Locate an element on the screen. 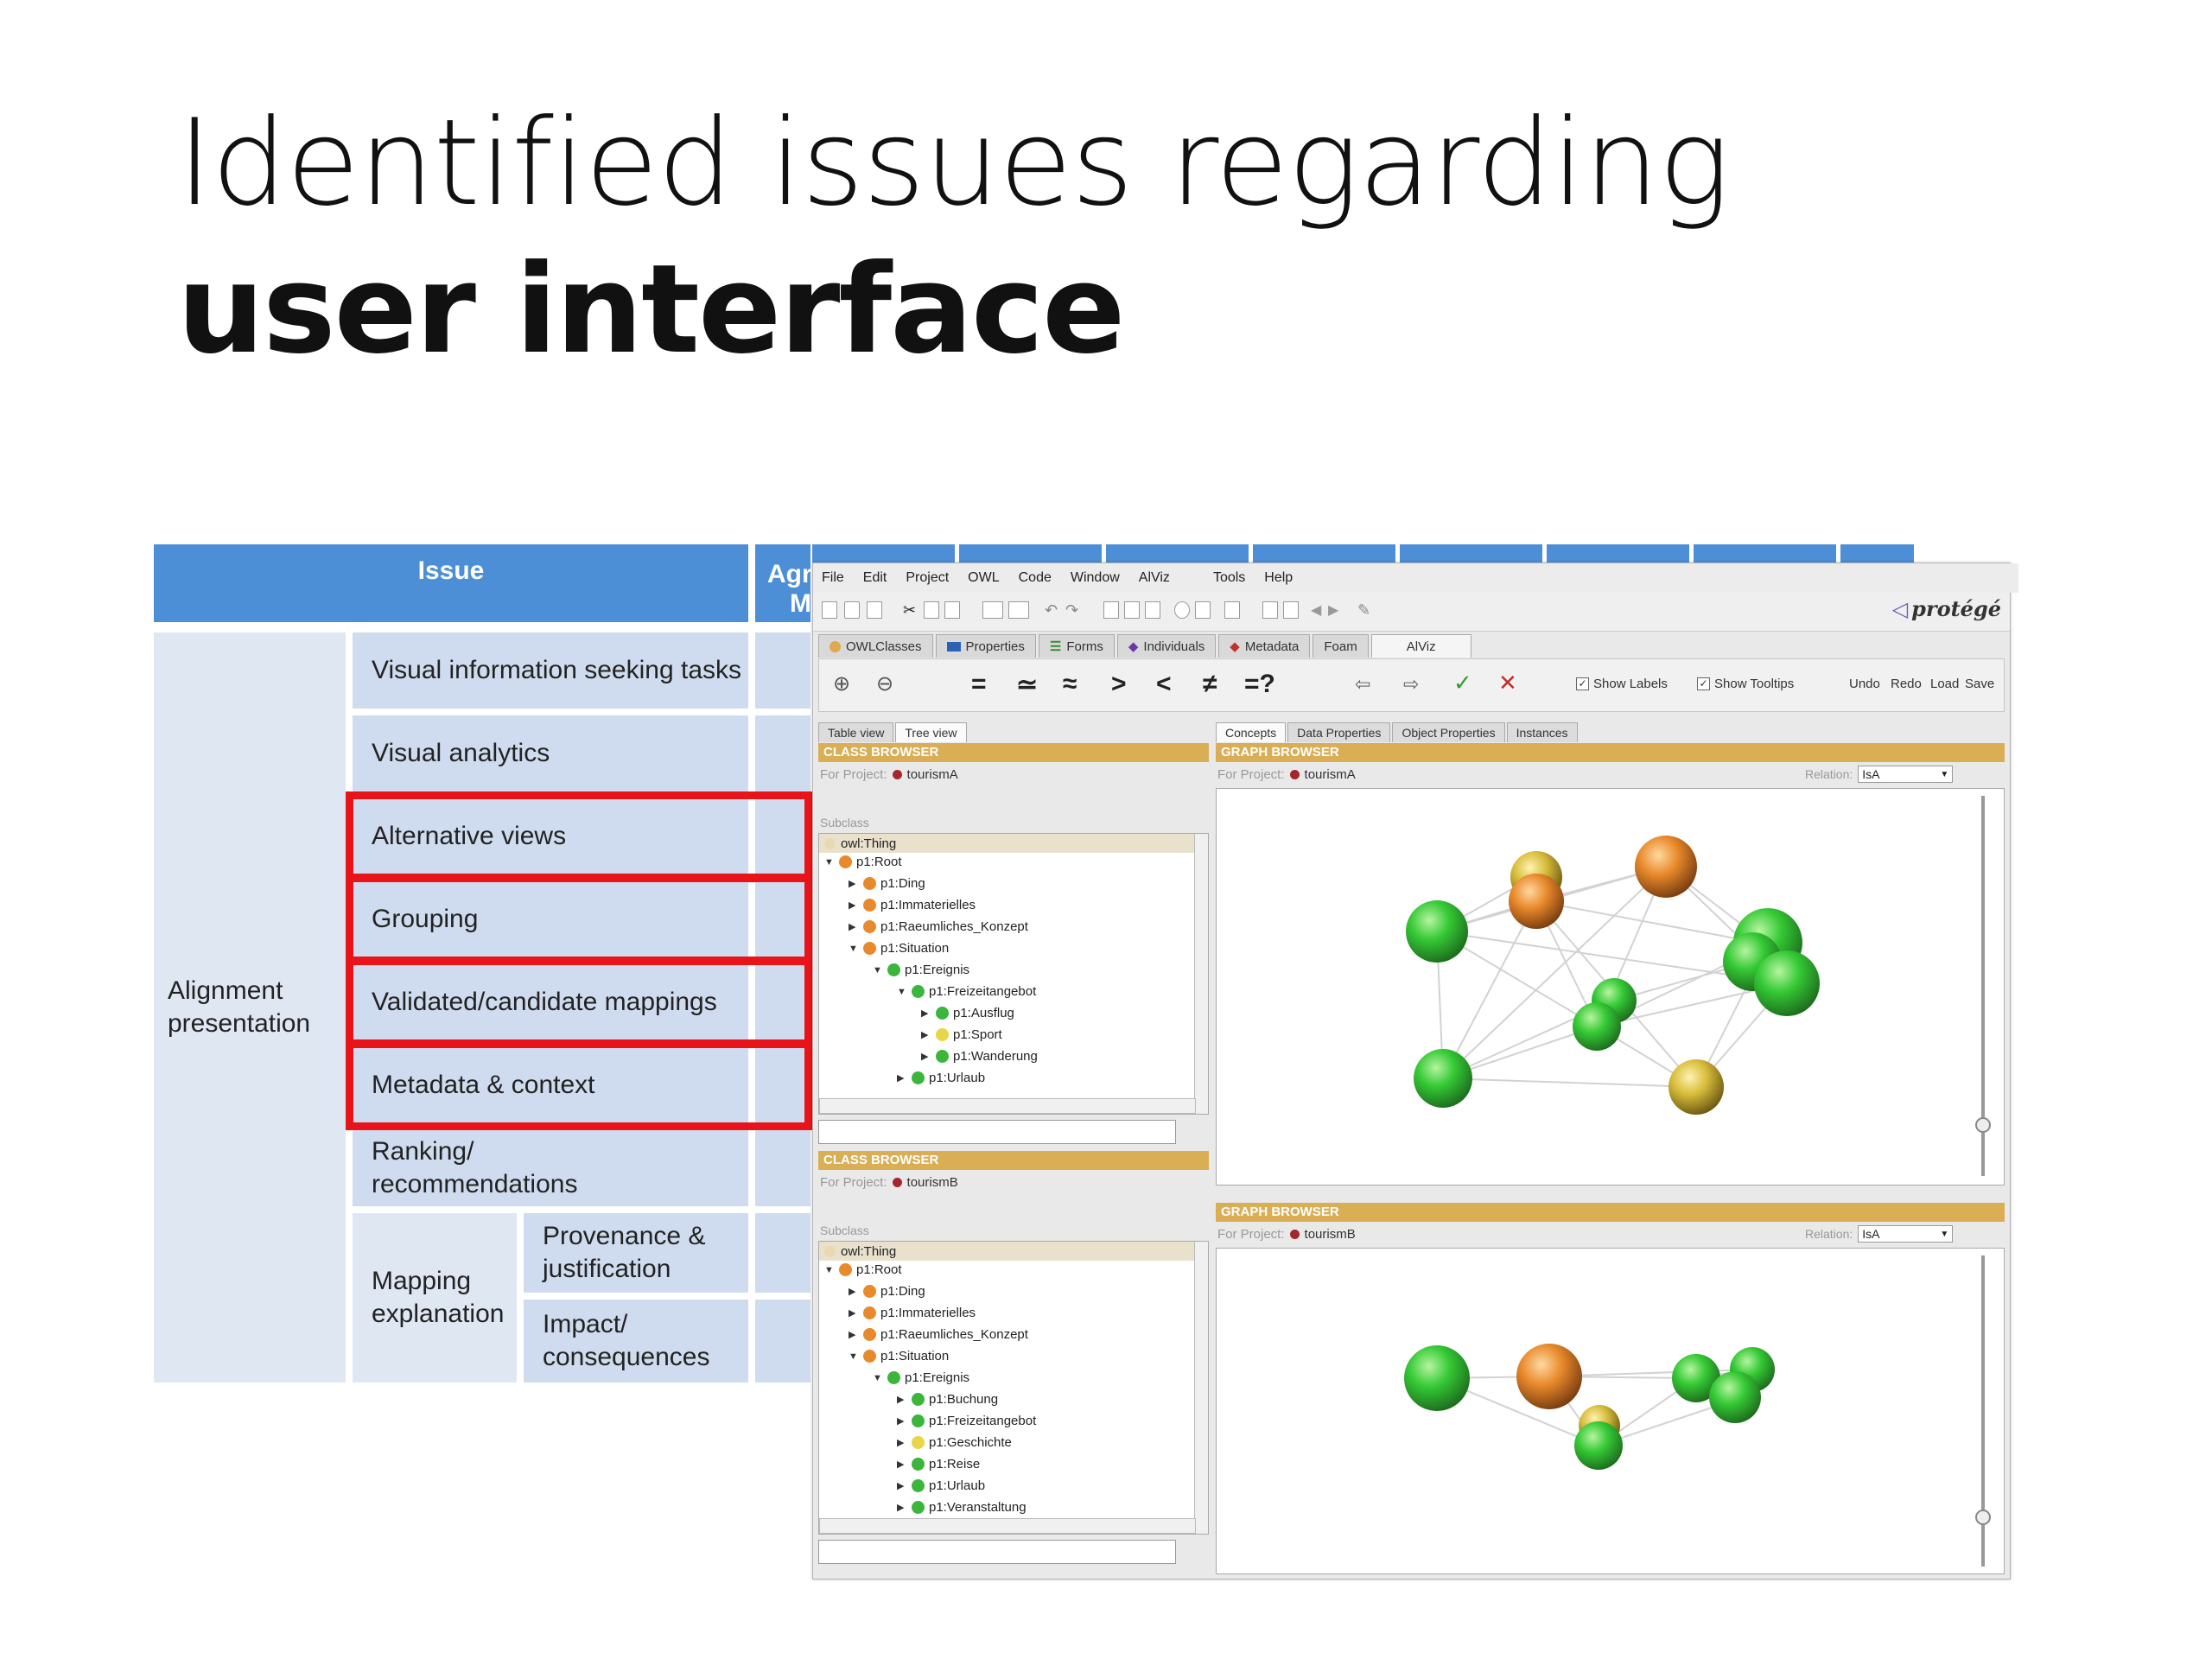  tab-owlclasses: OWLClasses is located at coordinates (875, 646).